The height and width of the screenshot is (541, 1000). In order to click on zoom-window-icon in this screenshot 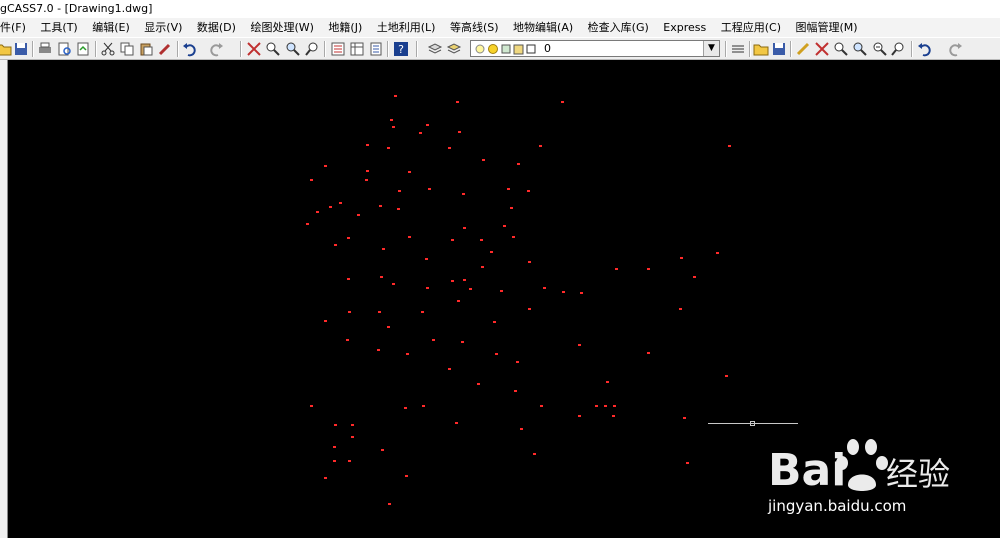, I will do `click(293, 49)`.